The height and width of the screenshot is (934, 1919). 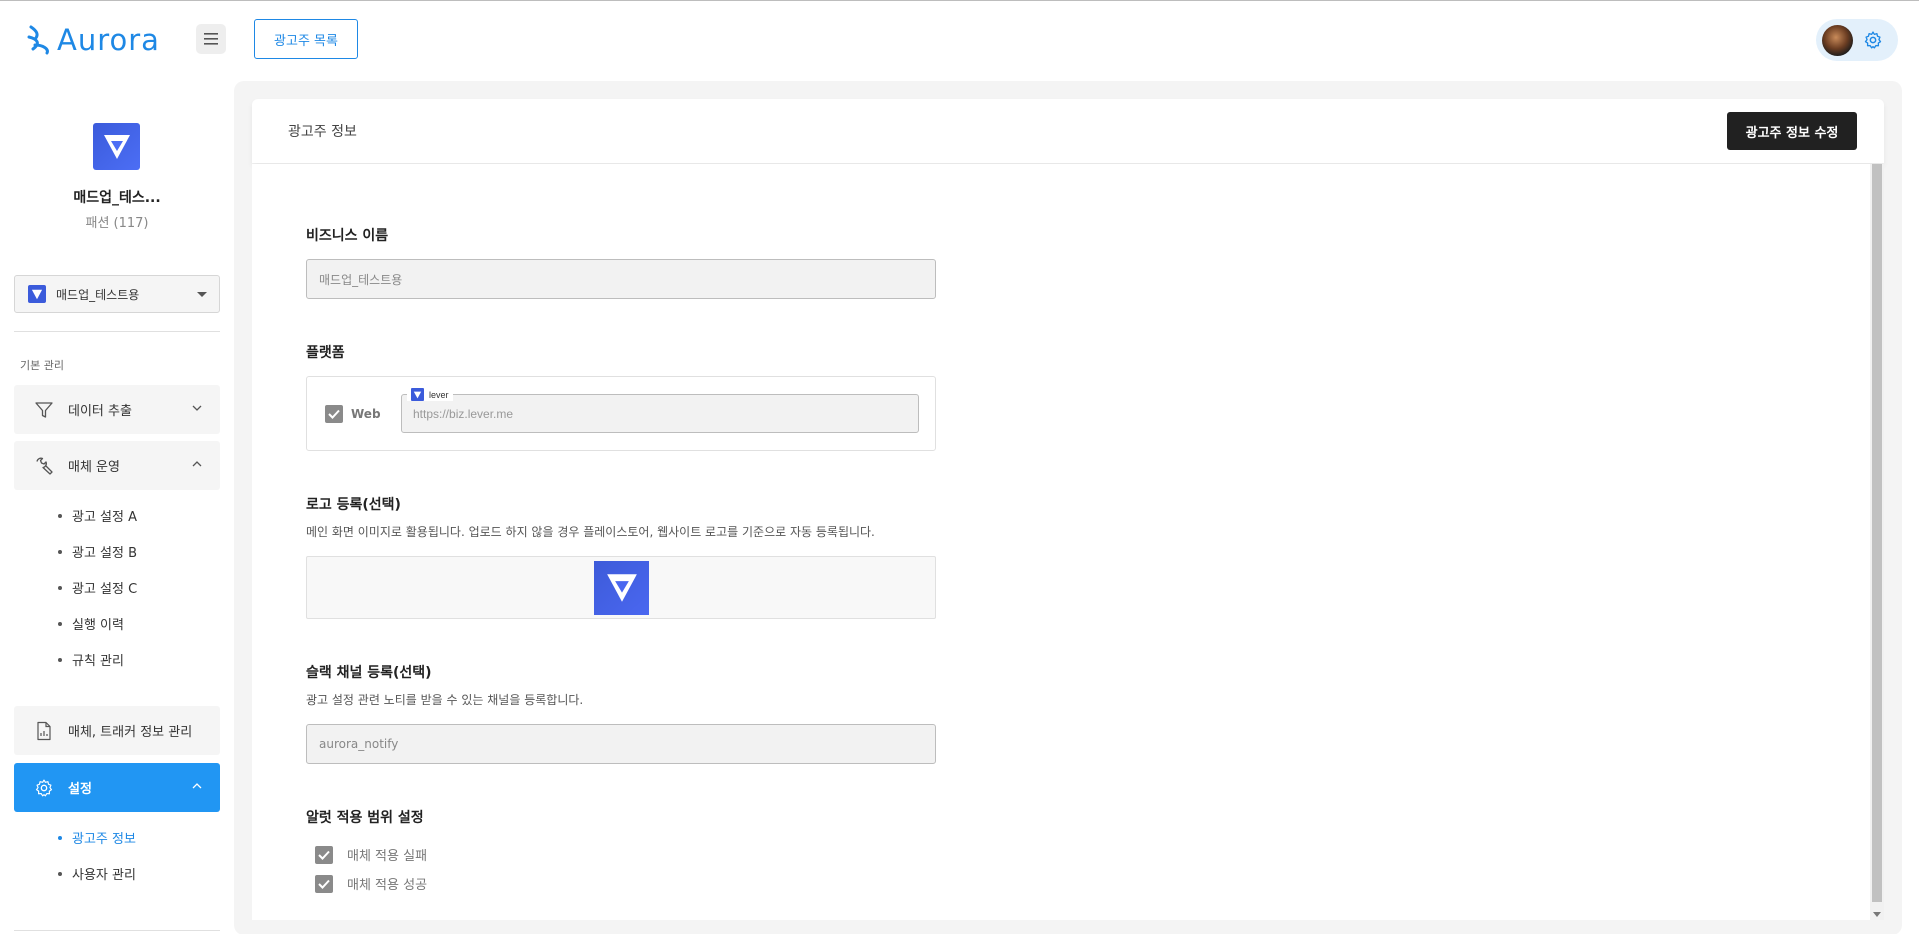 I want to click on avatar, so click(x=1837, y=40).